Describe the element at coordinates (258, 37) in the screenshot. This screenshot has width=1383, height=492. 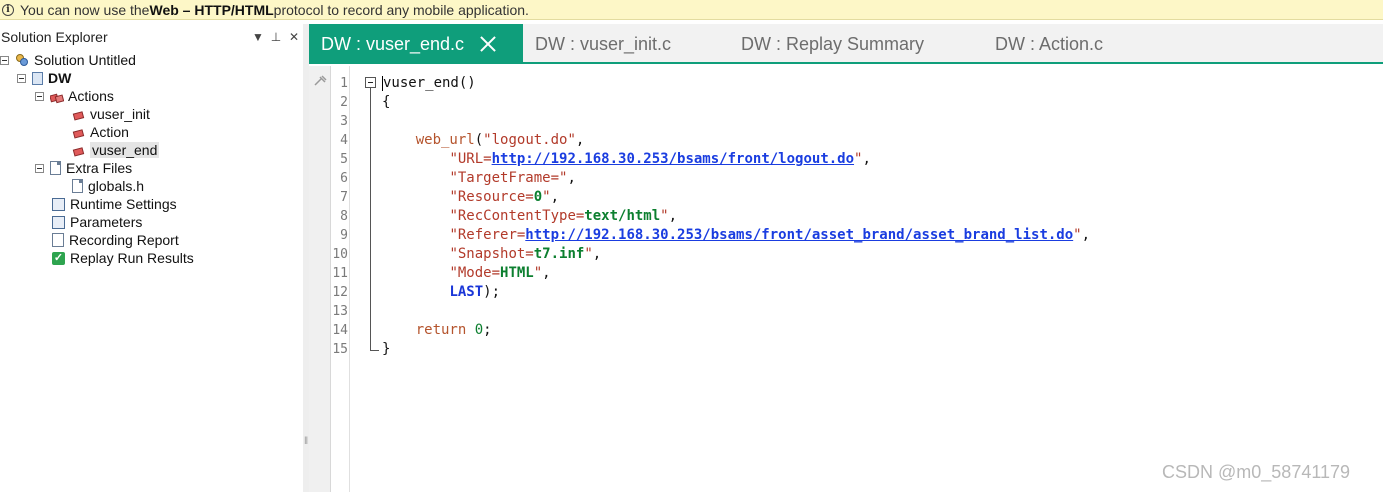
I see `dropdown-icon: ▼` at that location.